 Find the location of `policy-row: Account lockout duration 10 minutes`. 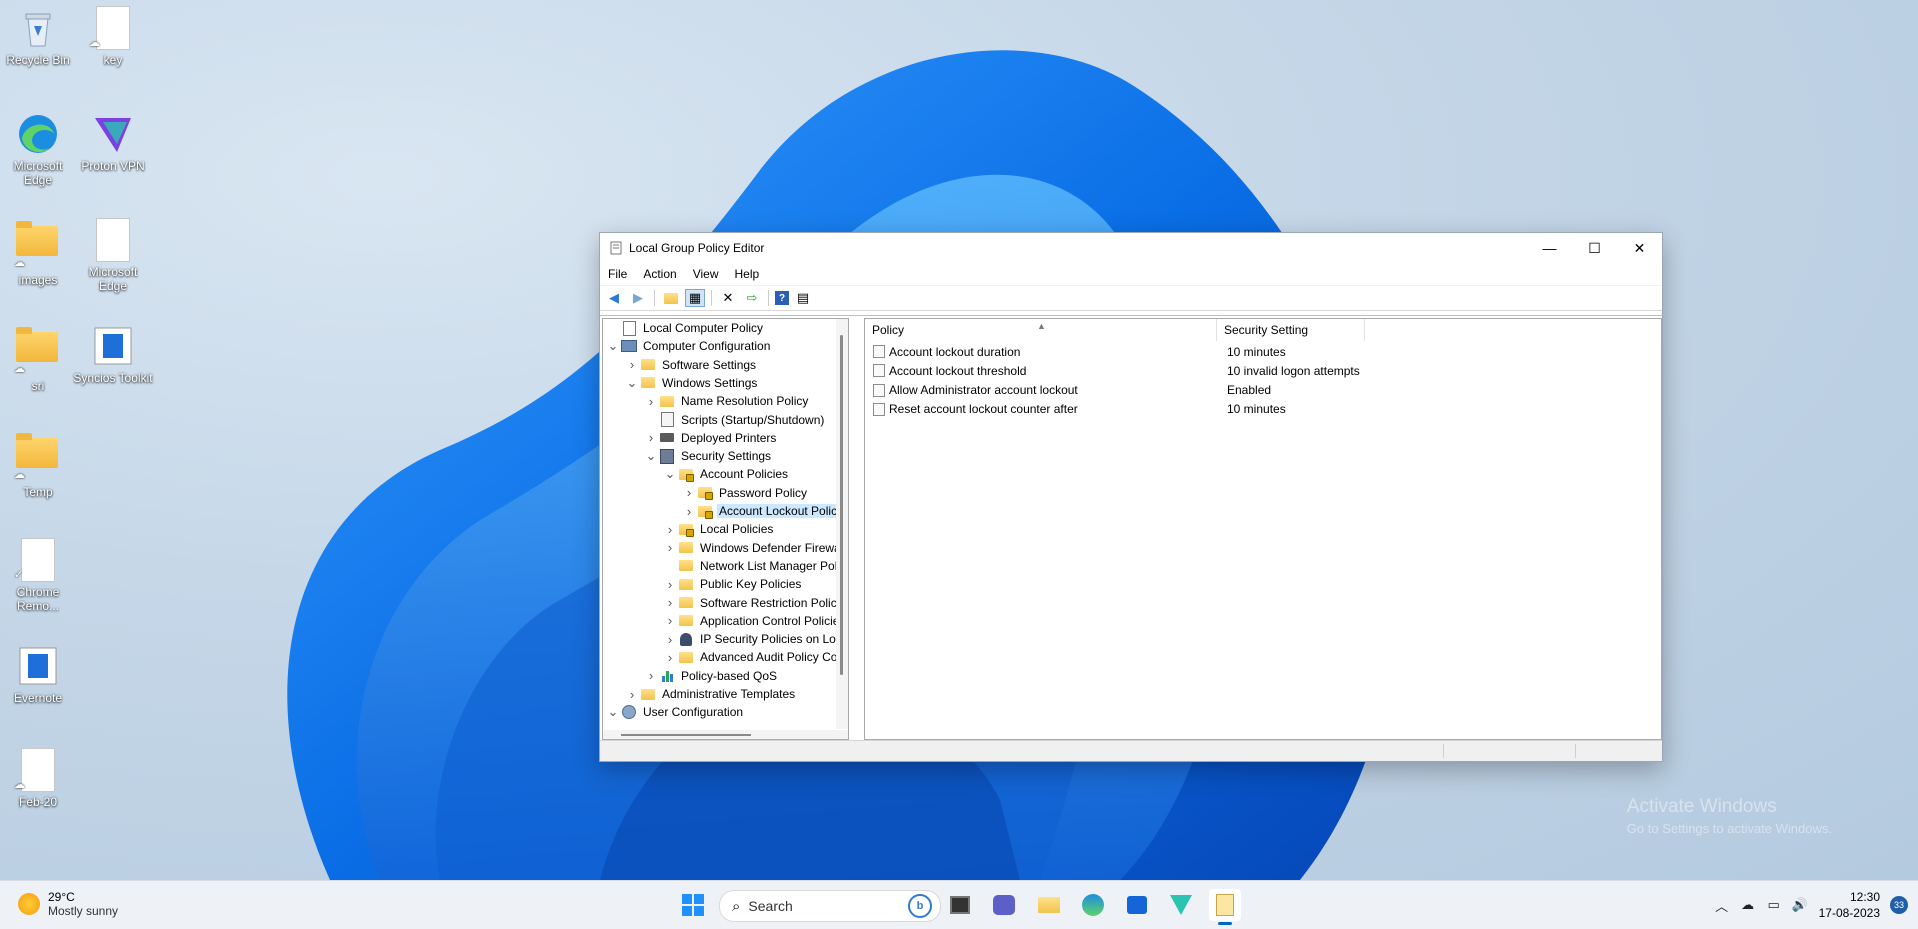

policy-row: Account lockout duration 10 minutes is located at coordinates (1263, 351).